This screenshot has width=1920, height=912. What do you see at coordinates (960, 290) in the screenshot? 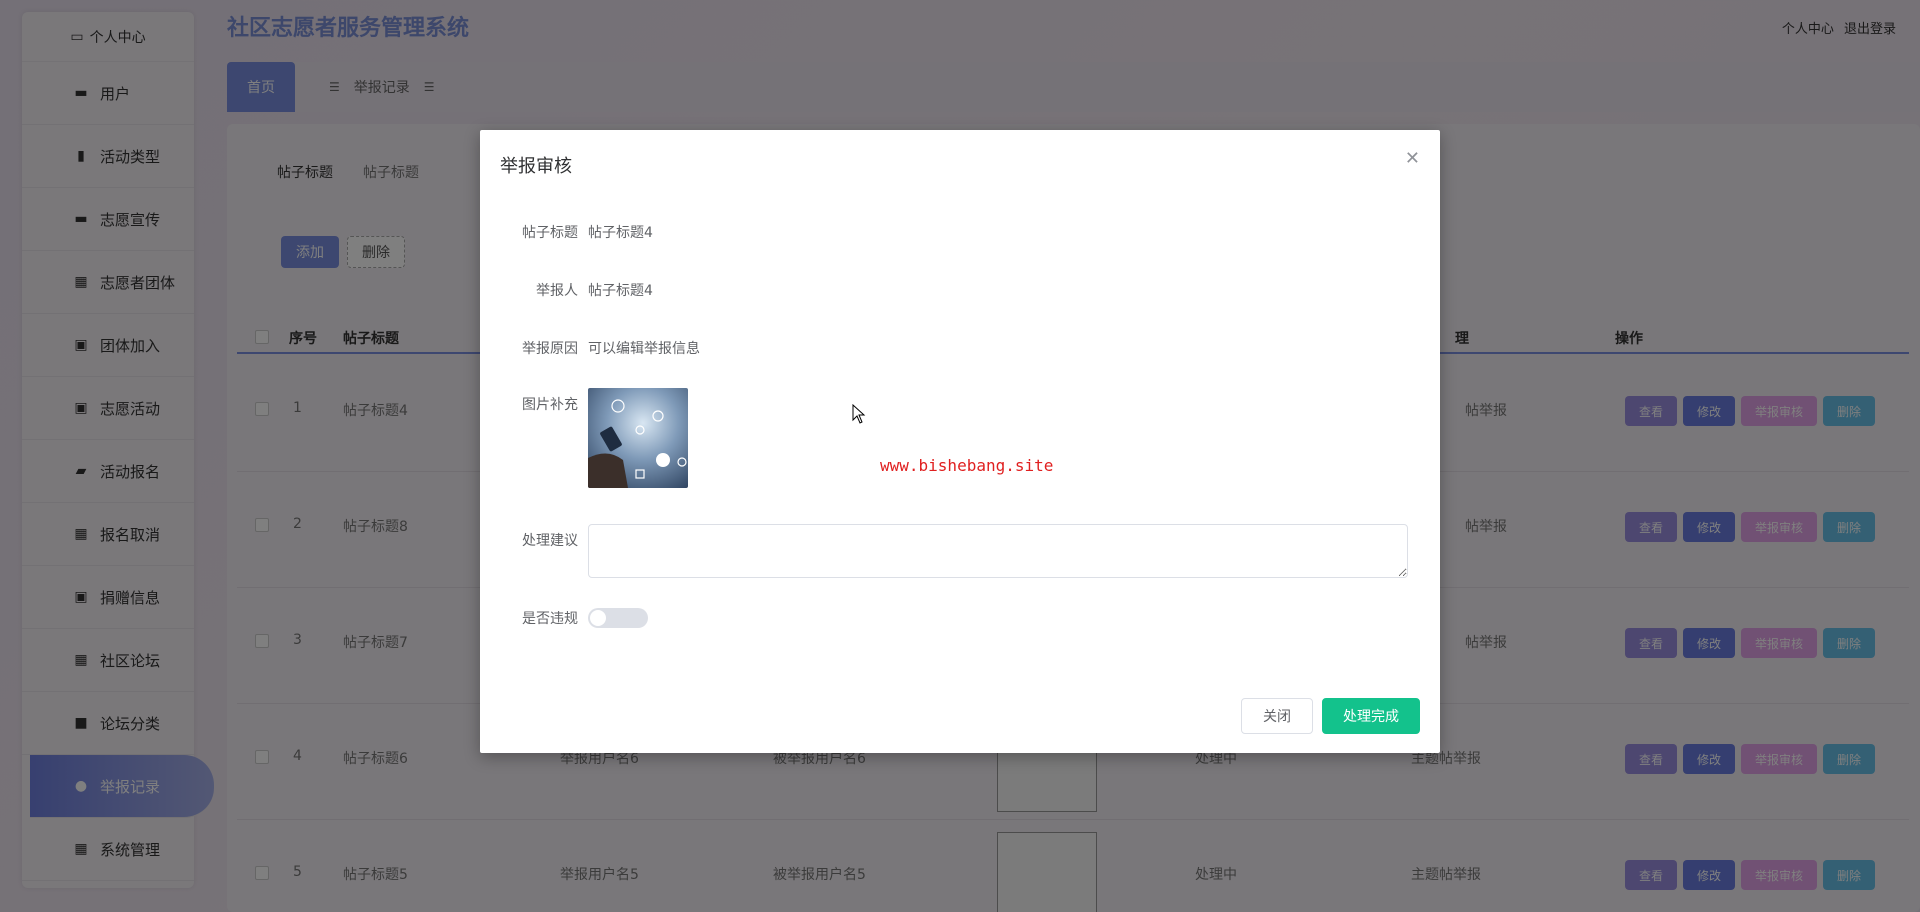
I see `field-reporter: 举报人 帖子标题4` at bounding box center [960, 290].